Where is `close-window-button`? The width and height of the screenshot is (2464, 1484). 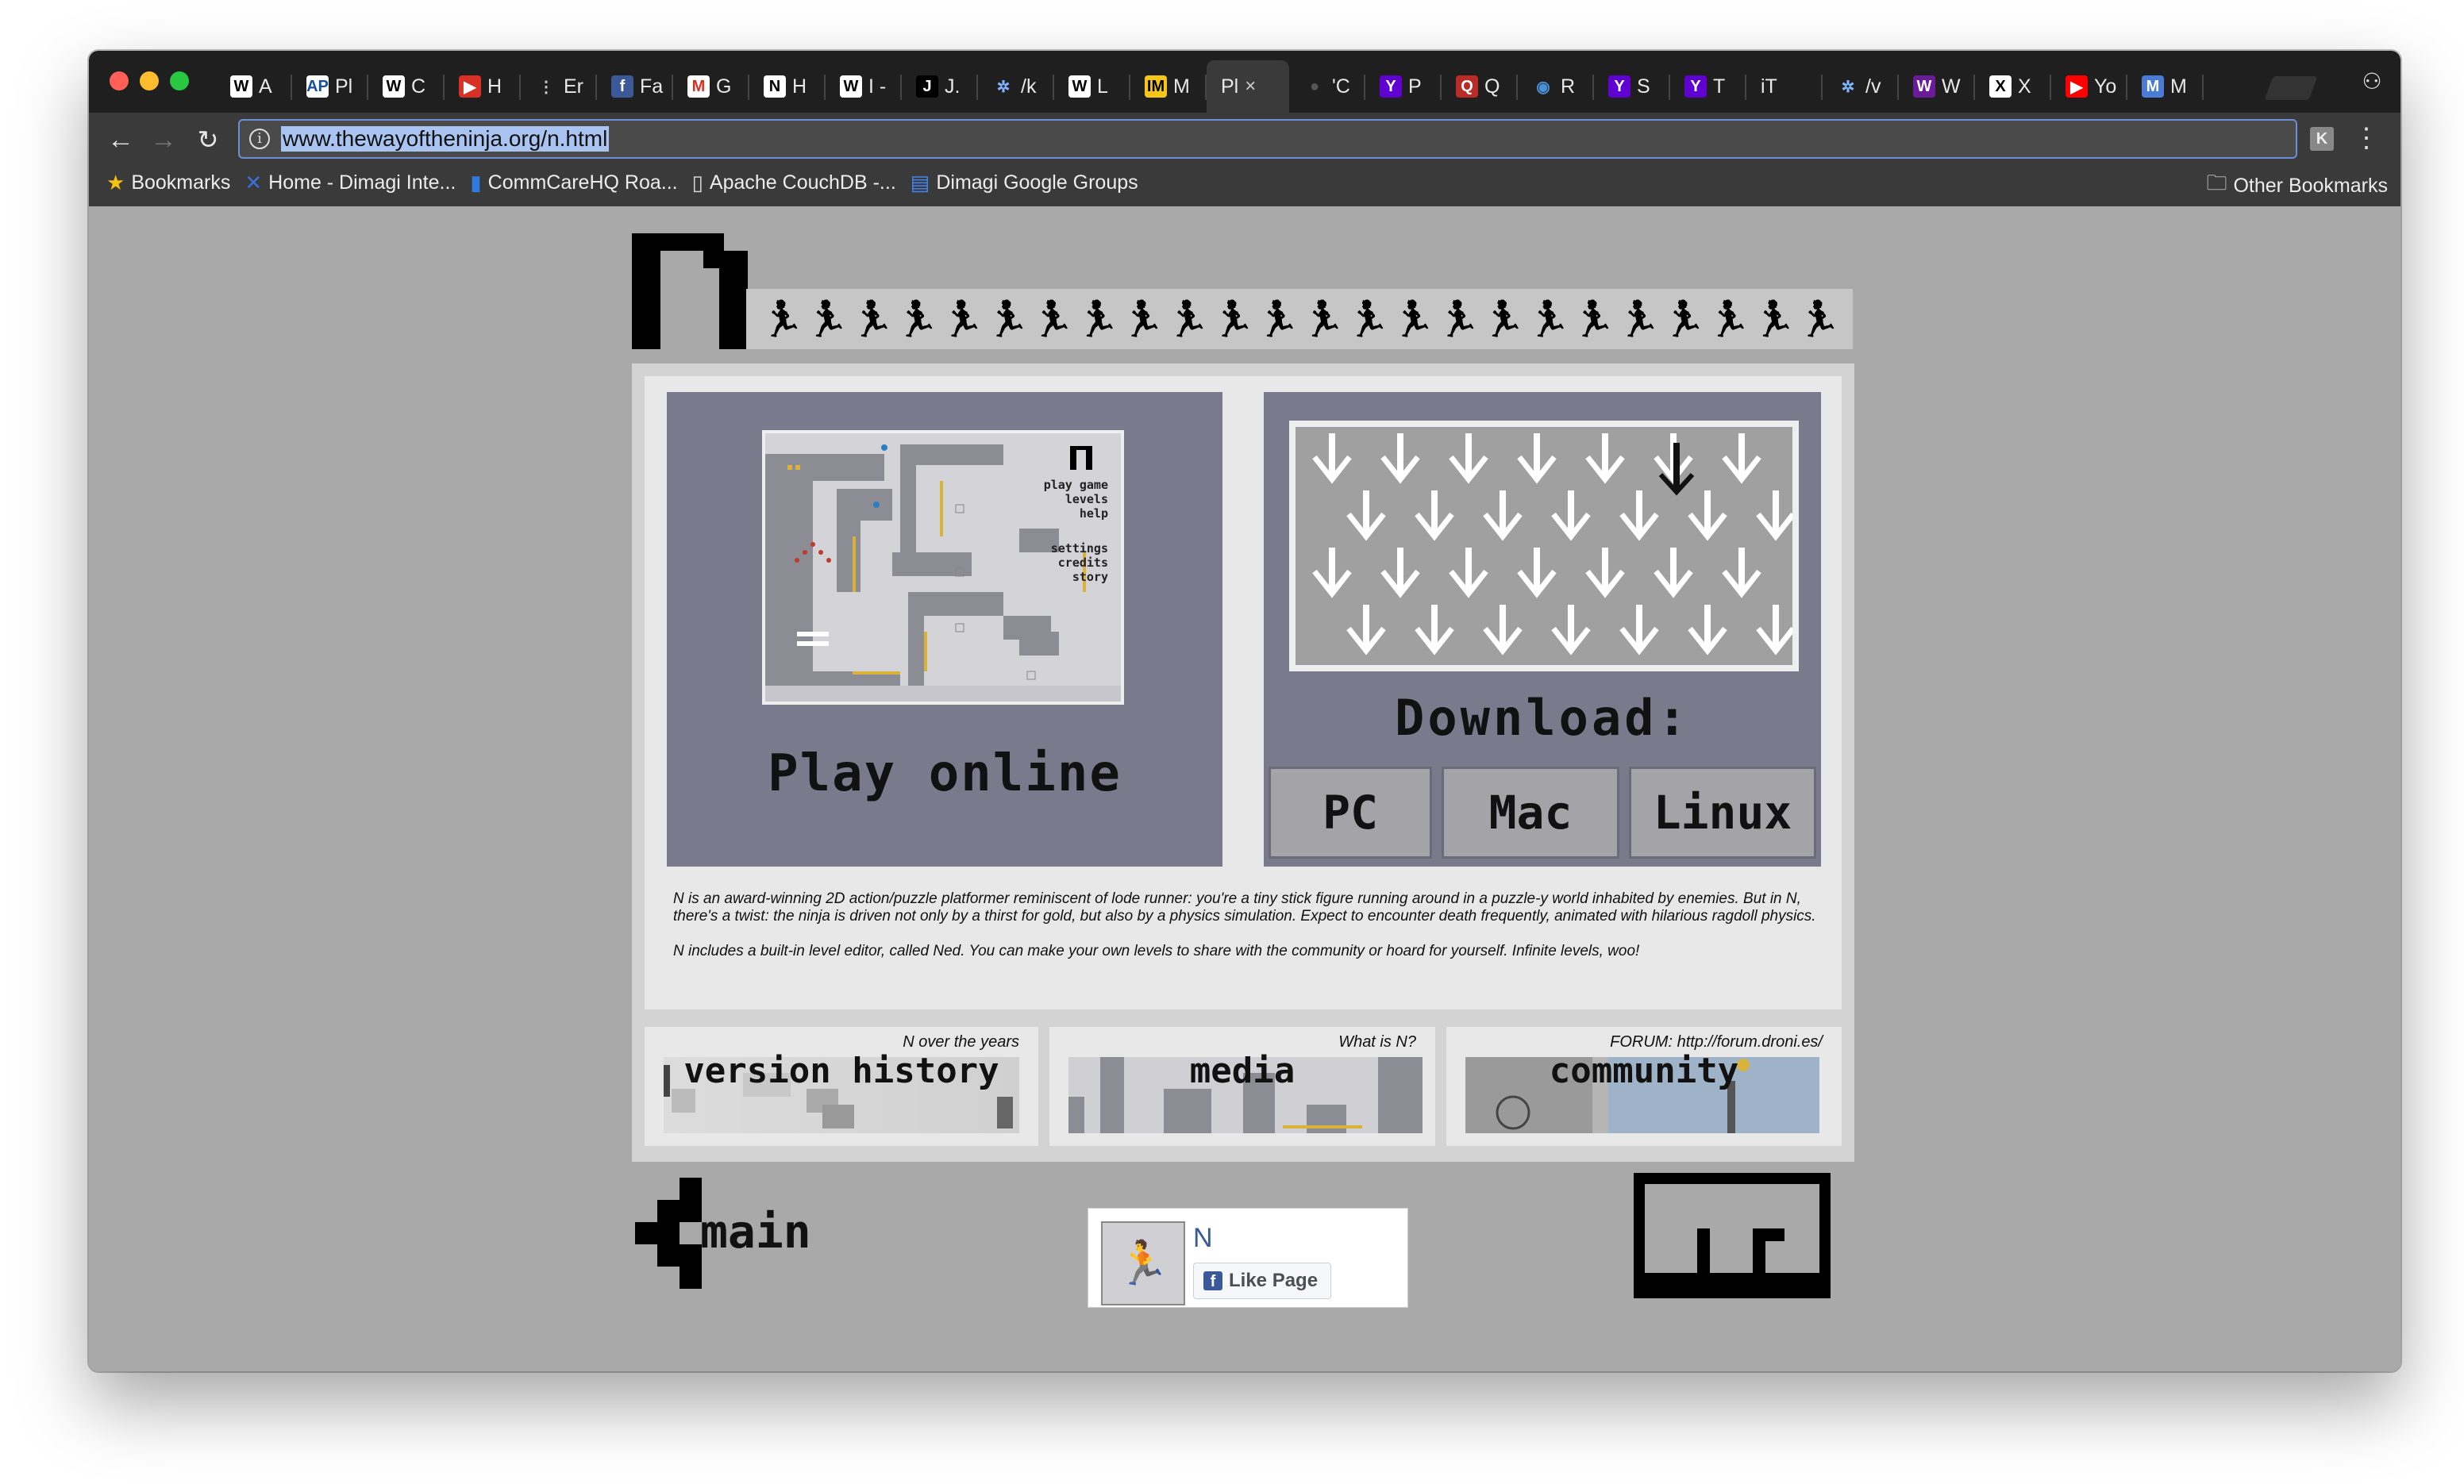 close-window-button is located at coordinates (119, 80).